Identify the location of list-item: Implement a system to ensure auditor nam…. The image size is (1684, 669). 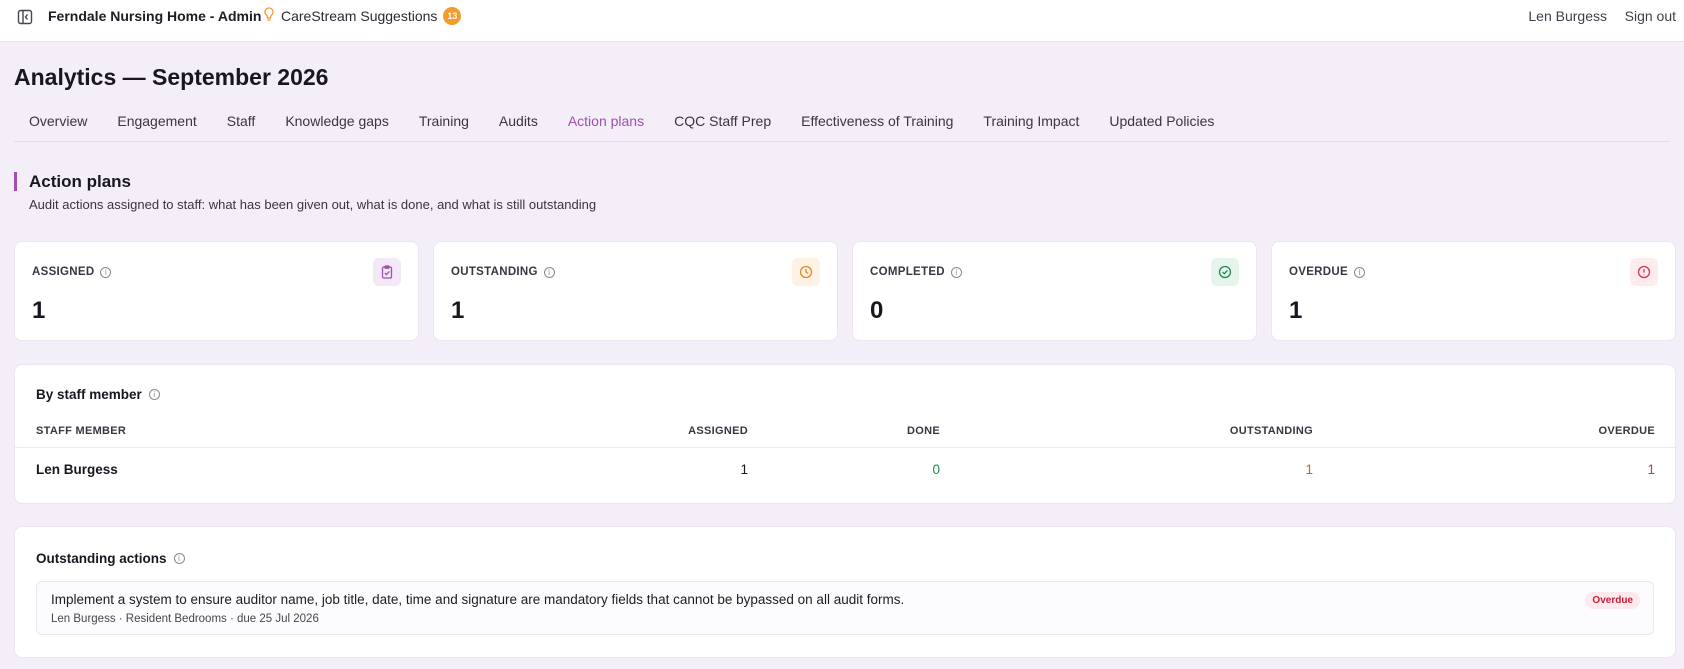
(845, 608).